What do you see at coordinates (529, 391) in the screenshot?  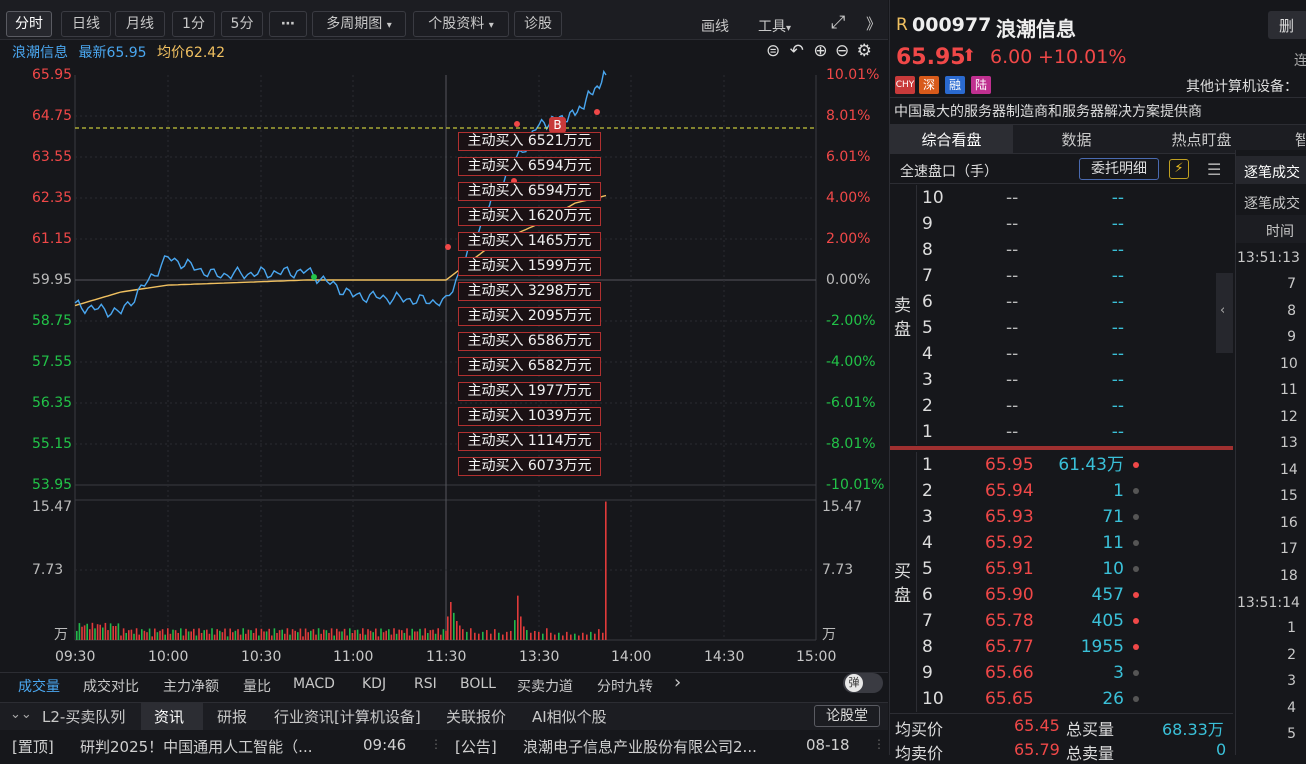 I see `active-buy-tag: 主动买入 1977万元` at bounding box center [529, 391].